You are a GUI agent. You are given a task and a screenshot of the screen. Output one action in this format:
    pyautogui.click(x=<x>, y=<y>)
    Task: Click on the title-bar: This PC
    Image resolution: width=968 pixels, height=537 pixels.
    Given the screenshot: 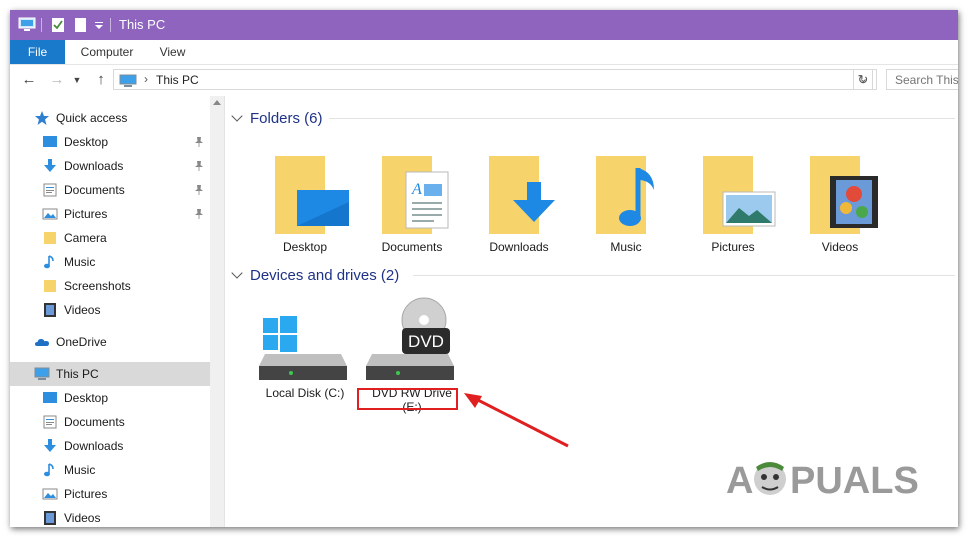 What is the action you would take?
    pyautogui.click(x=484, y=25)
    